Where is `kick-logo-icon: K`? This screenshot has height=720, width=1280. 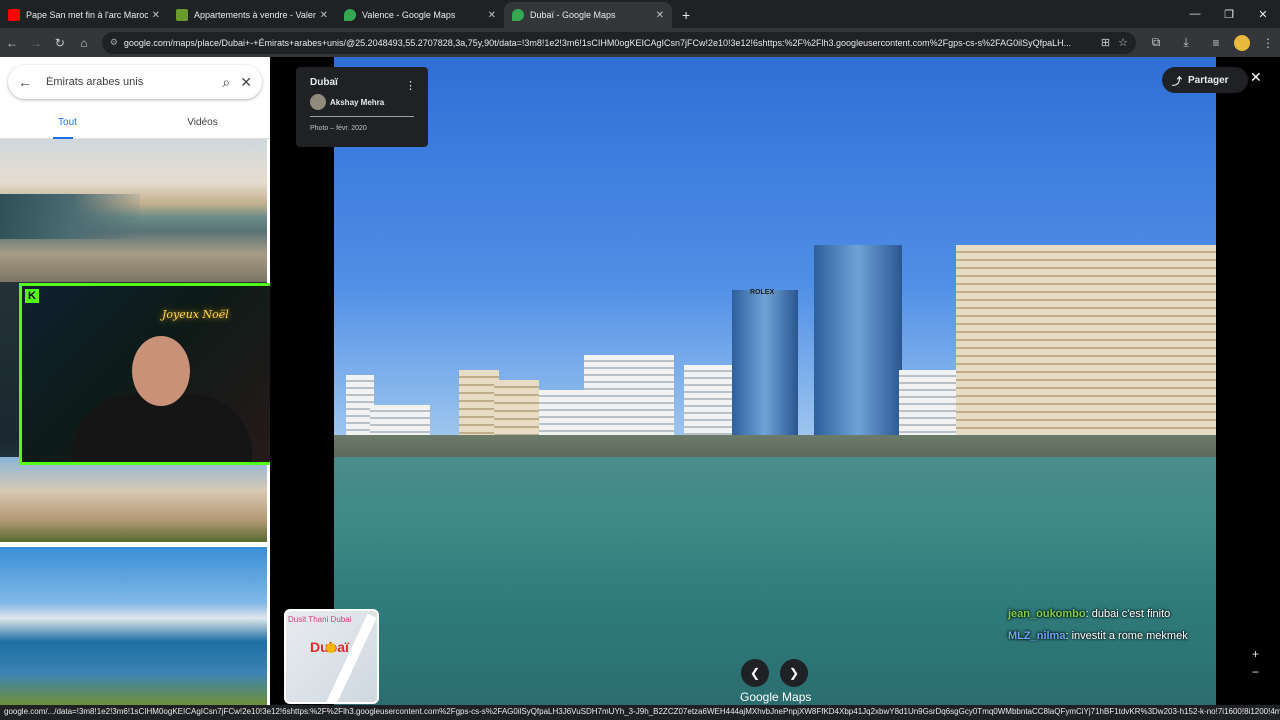 kick-logo-icon: K is located at coordinates (32, 296).